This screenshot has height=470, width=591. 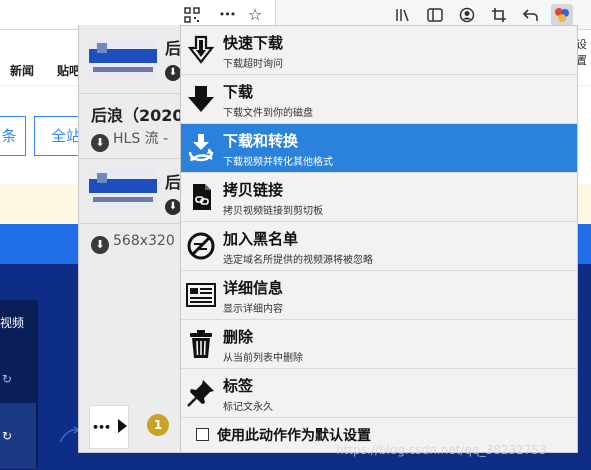 What do you see at coordinates (298, 260) in the screenshot?
I see `action-description: 选定域名所提供的视频源将被忽略` at bounding box center [298, 260].